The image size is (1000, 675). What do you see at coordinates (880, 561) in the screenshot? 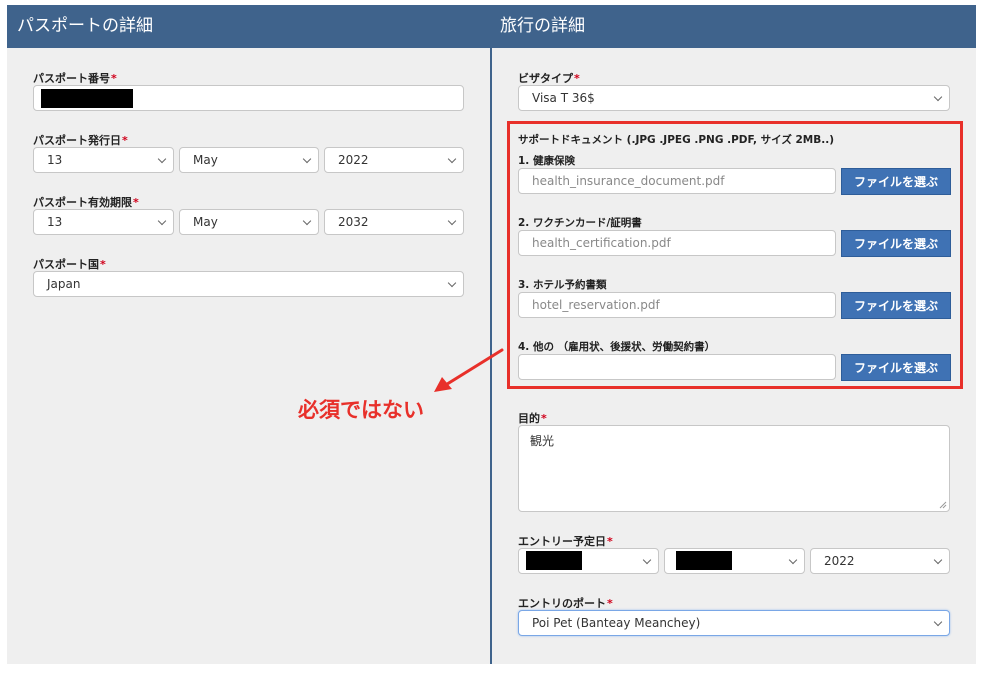
I see `entry-year-select: 2022` at bounding box center [880, 561].